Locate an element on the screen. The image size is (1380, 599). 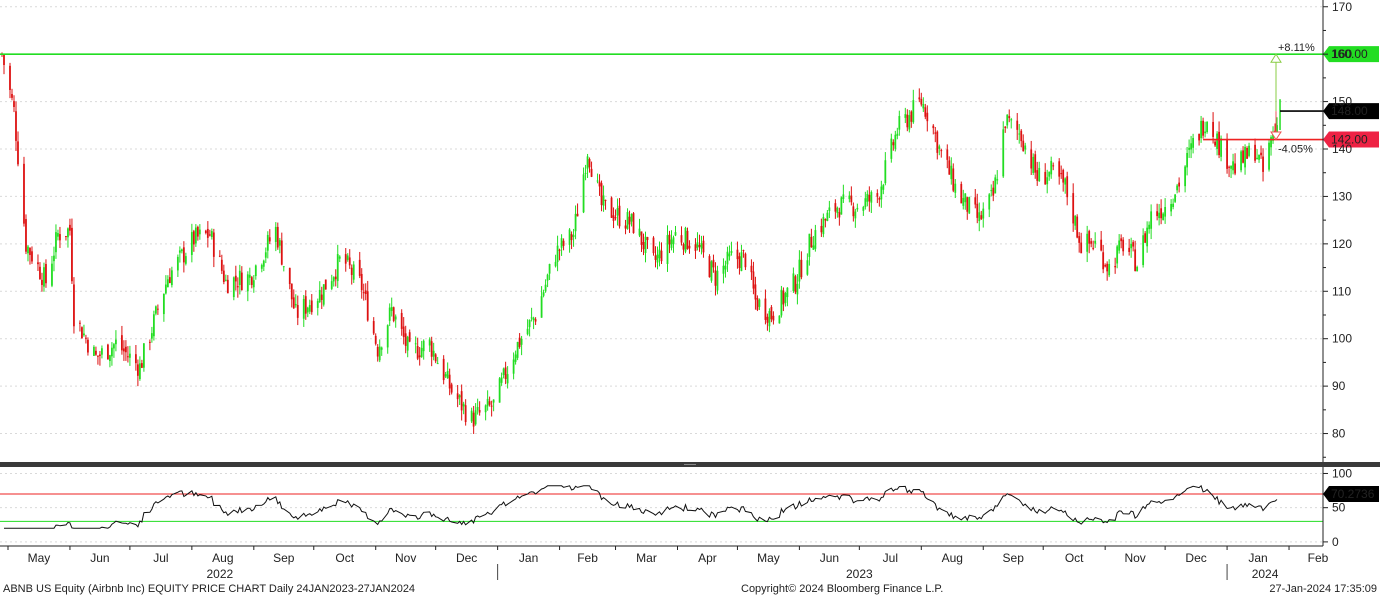
x-month-label: Nov is located at coordinates (1134, 558).